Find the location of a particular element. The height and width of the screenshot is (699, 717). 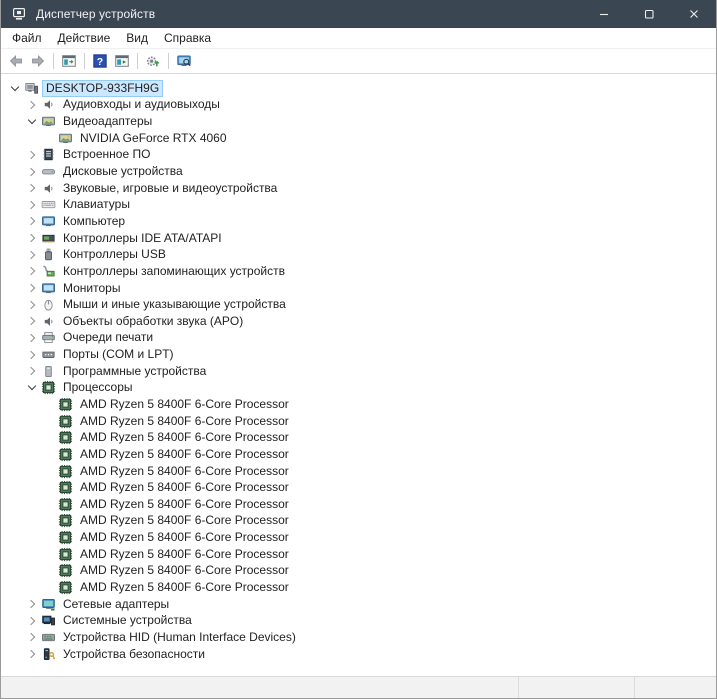

tree-item-keyboards: Клавиатуры is located at coordinates (358, 204).